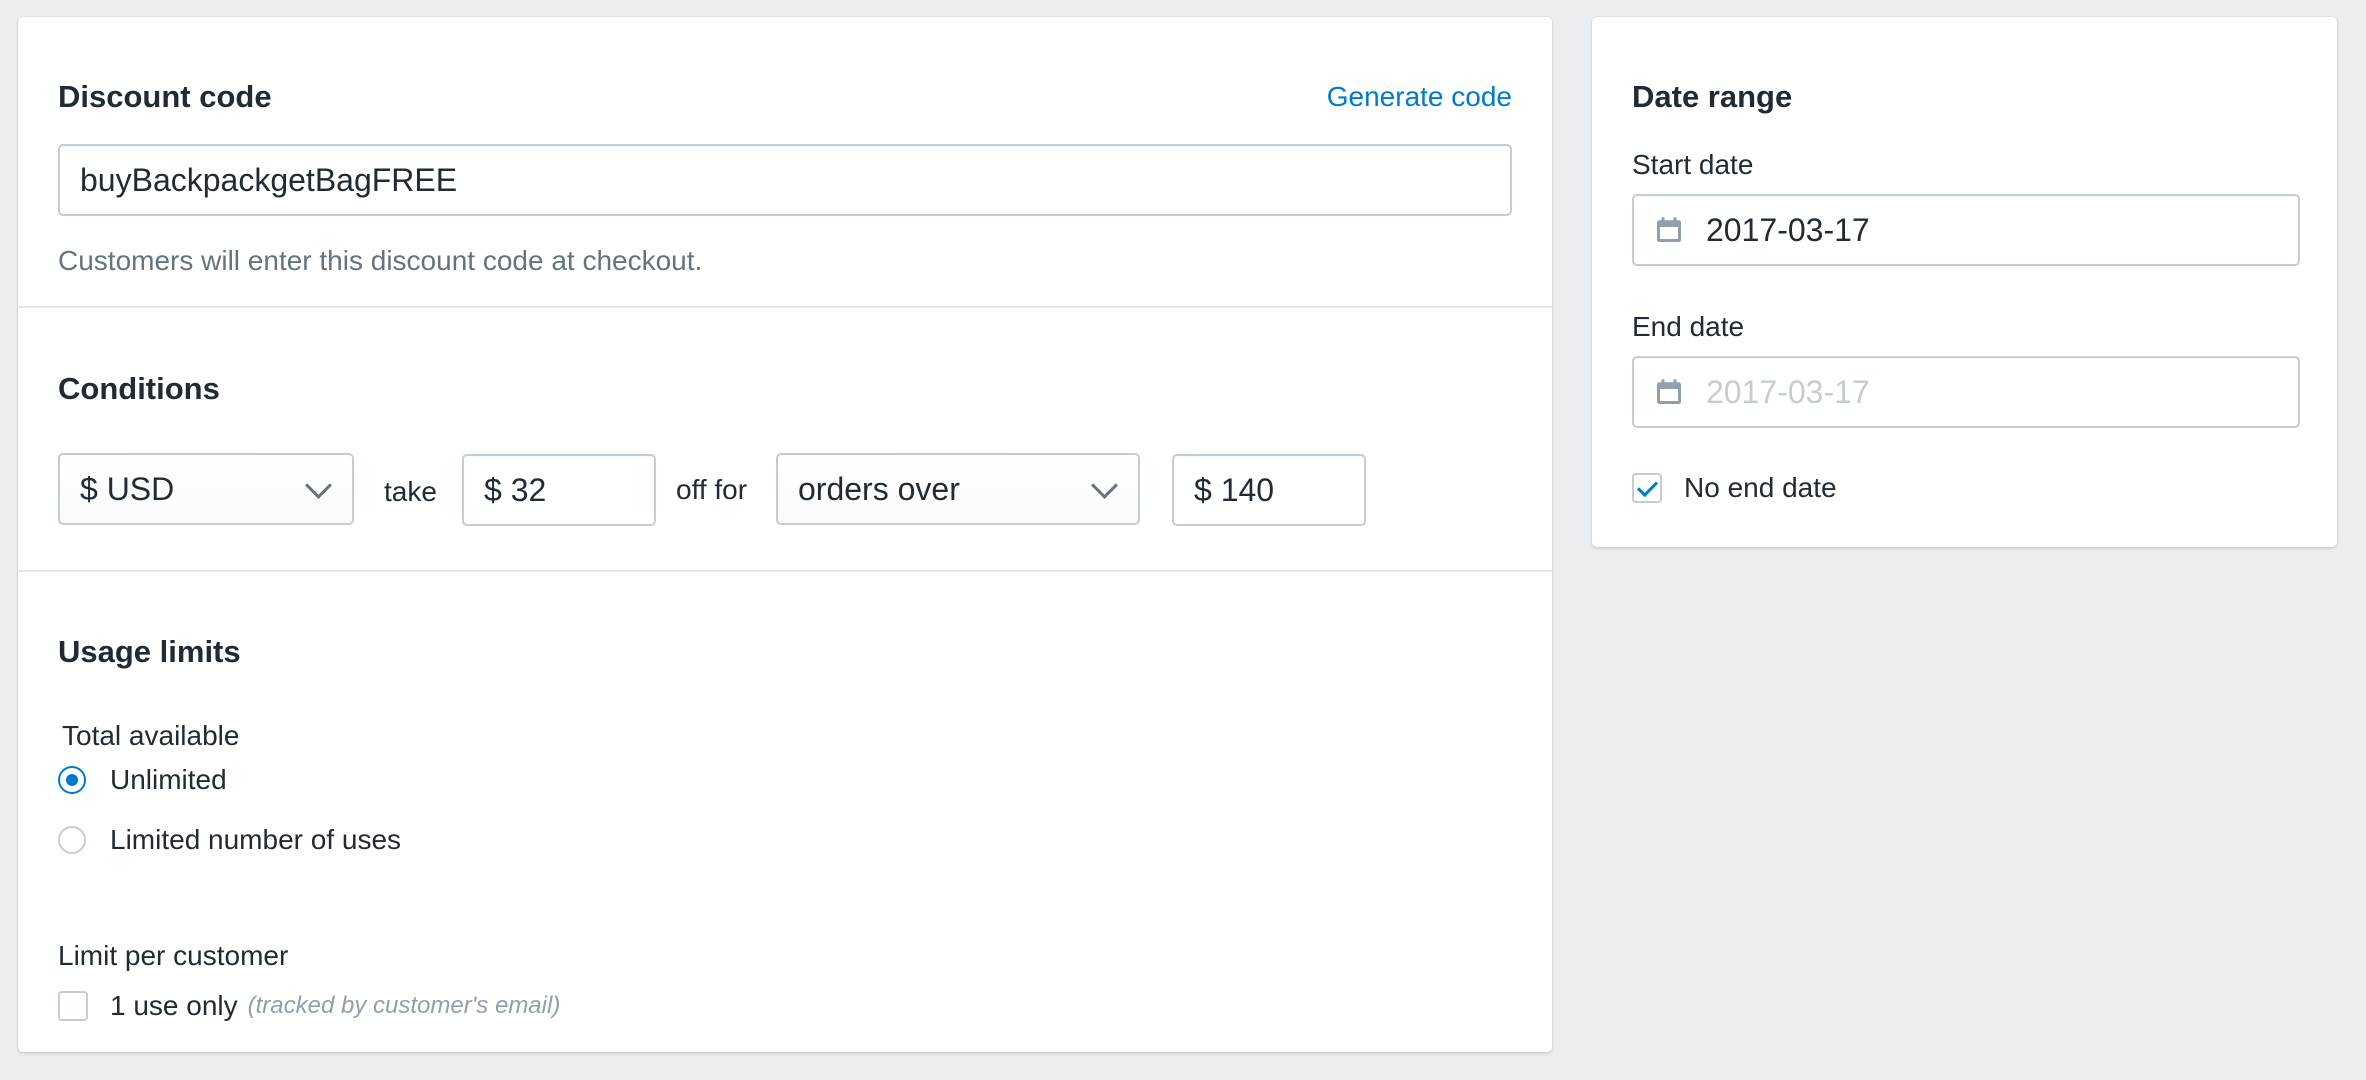 This screenshot has height=1080, width=2366. I want to click on no-end-date-label: No end date, so click(1760, 487).